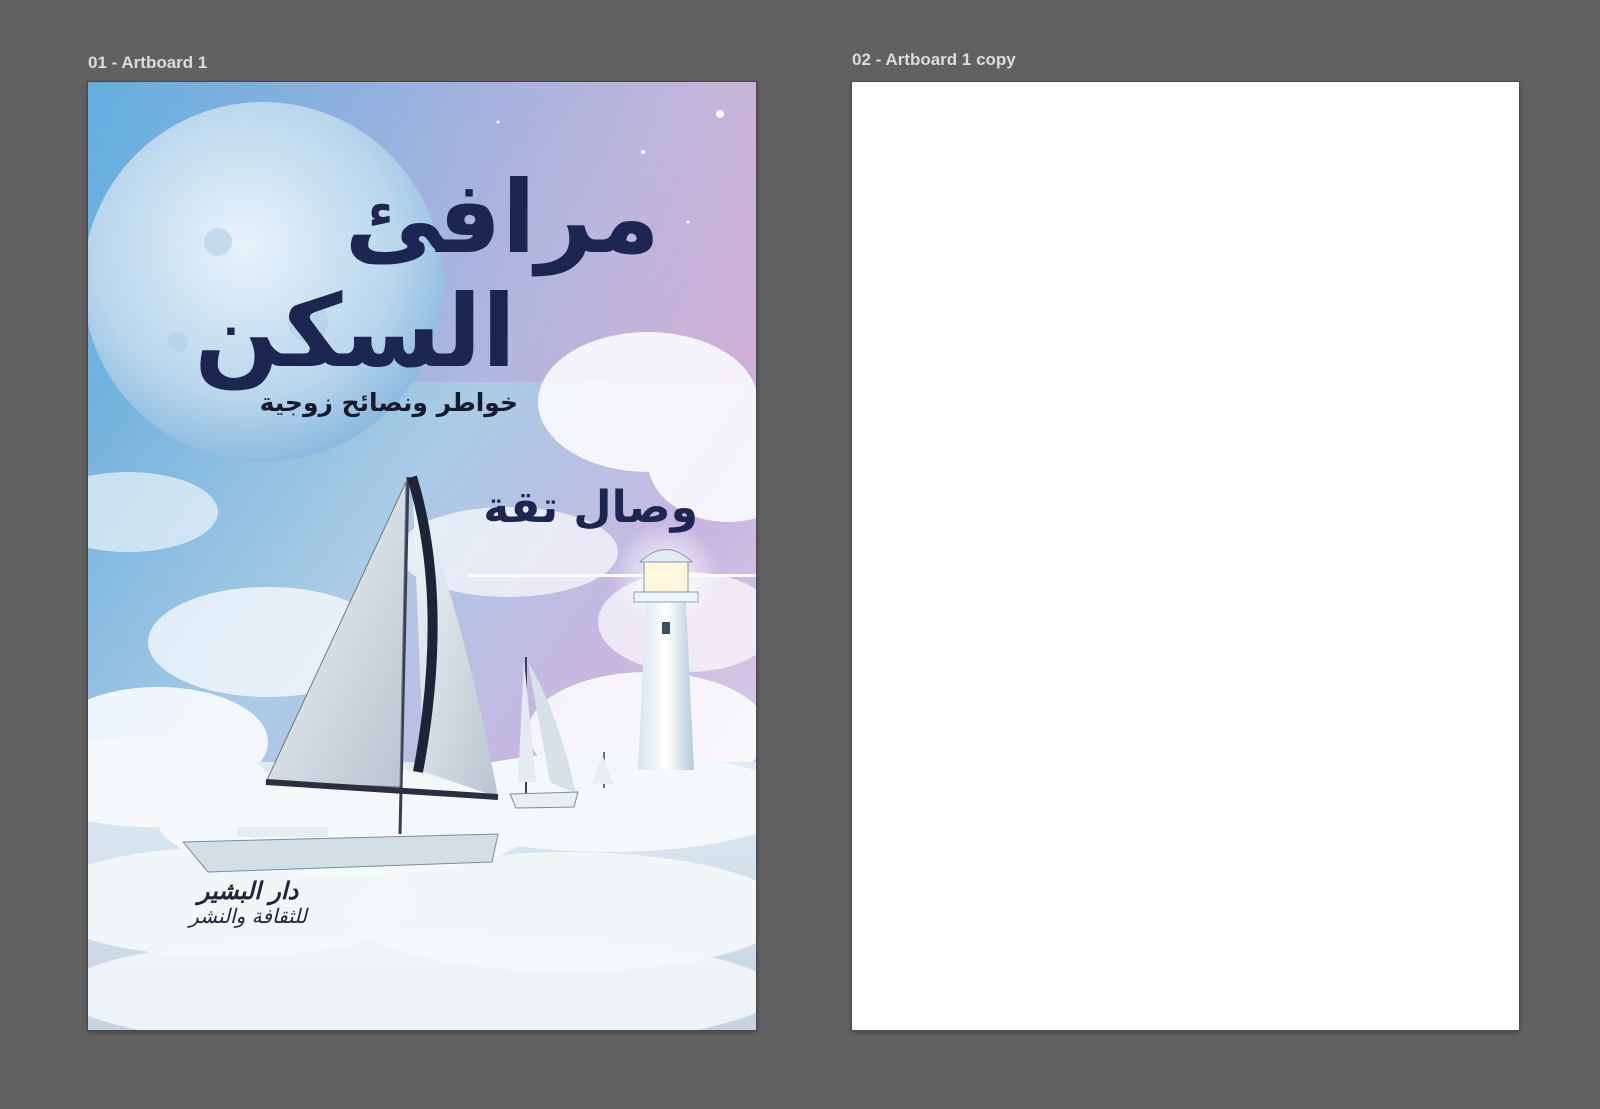 The image size is (1600, 1109). I want to click on artboard-1-label: 01 - Artboard 1, so click(147, 63).